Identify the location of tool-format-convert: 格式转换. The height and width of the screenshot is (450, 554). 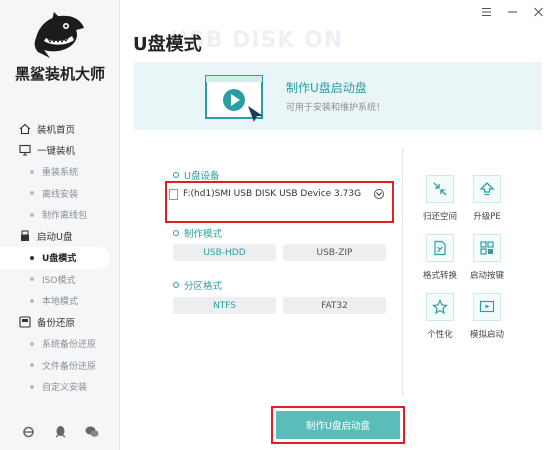
(440, 257).